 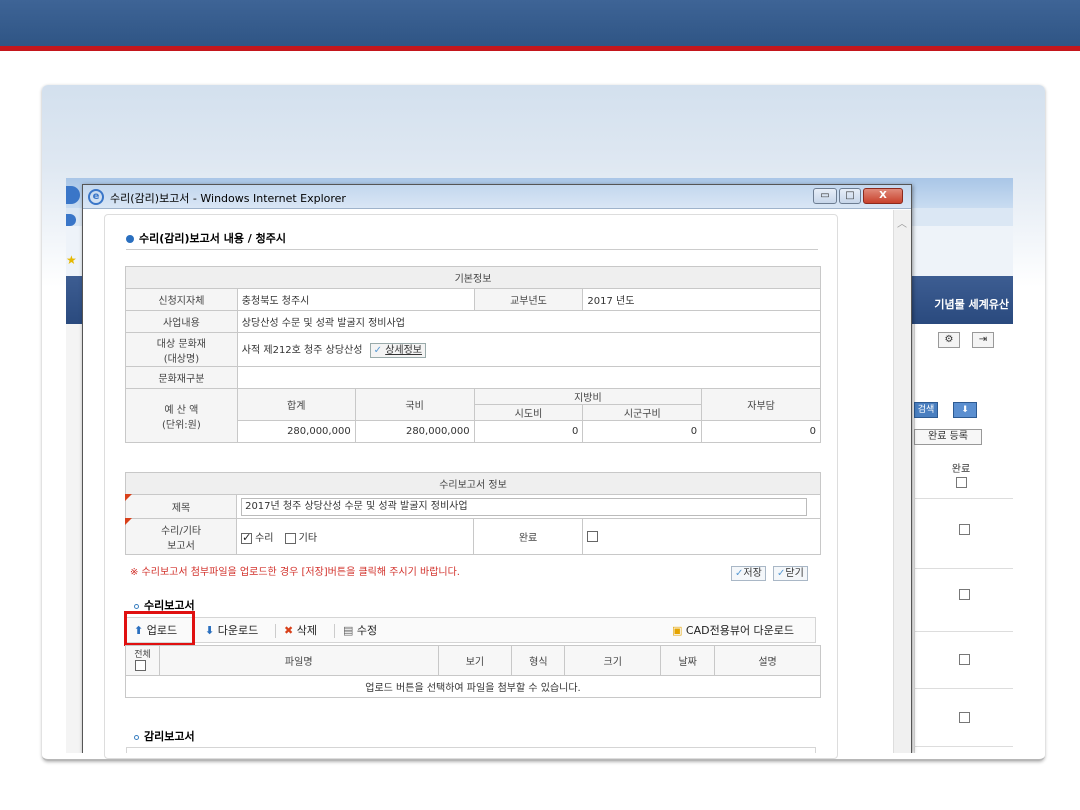 What do you see at coordinates (169, 736) in the screenshot?
I see `supervision-report-title-text: 감리보고서` at bounding box center [169, 736].